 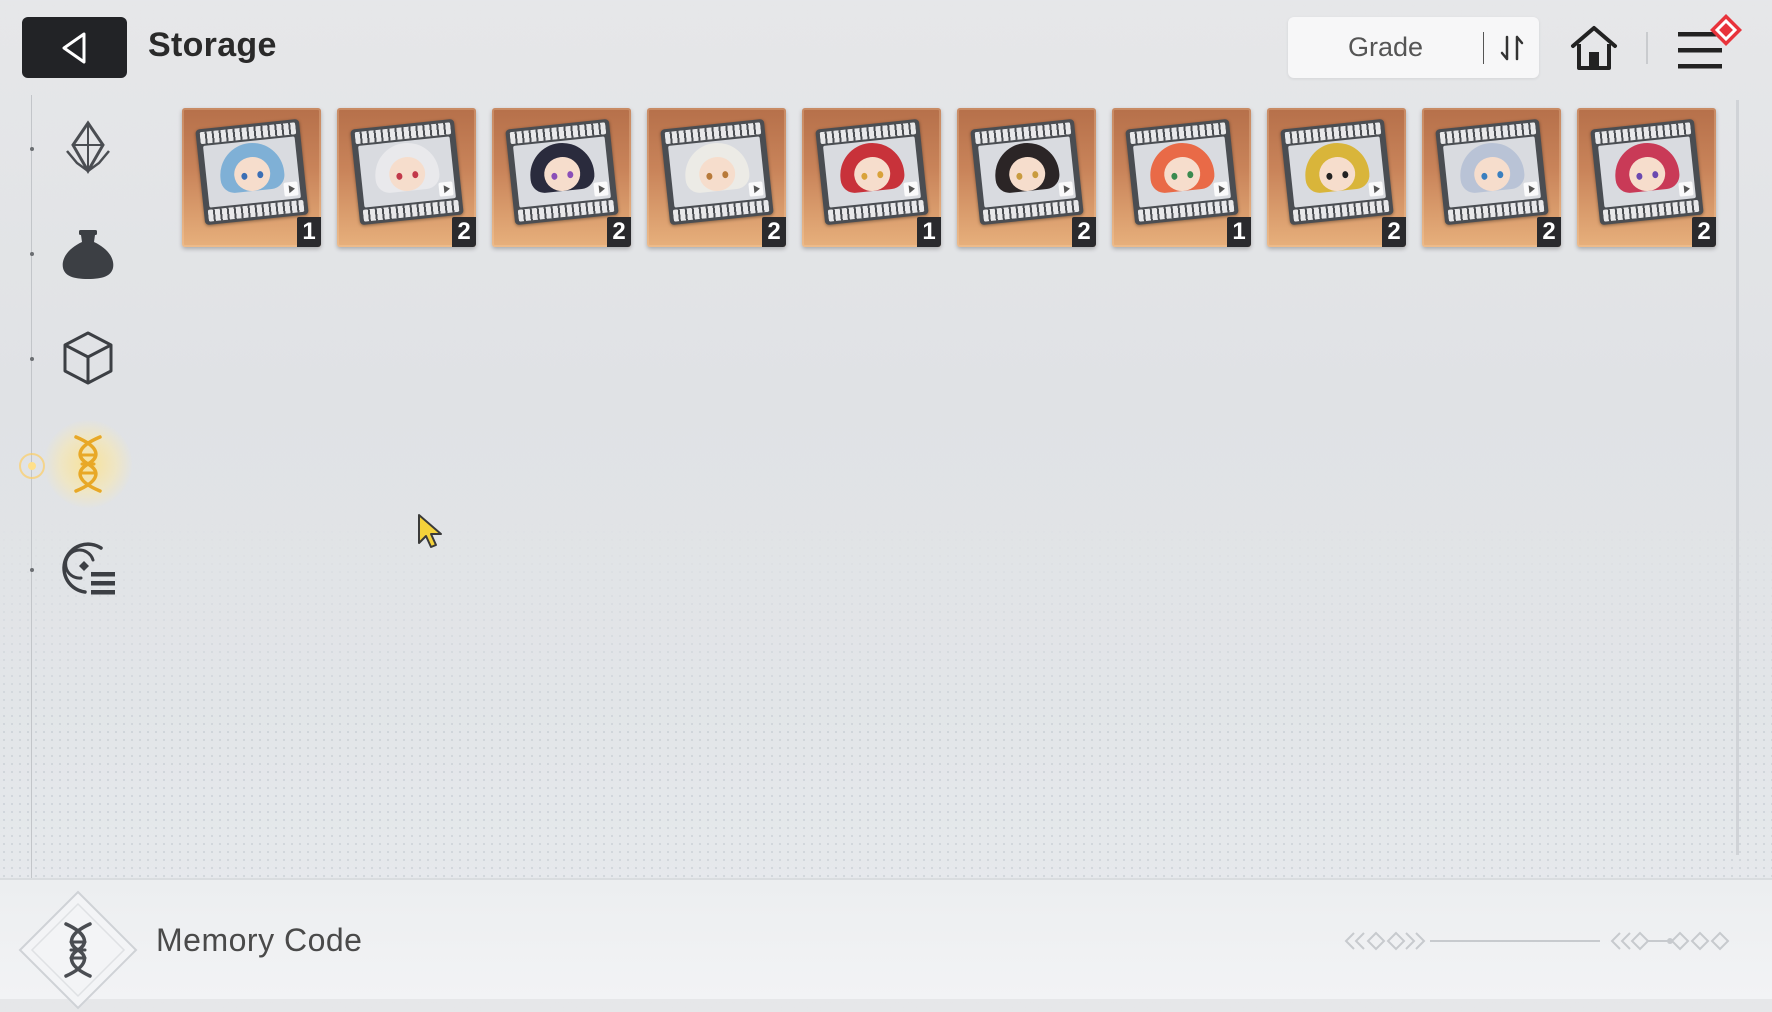 I want to click on footer-bar: Memory Code, so click(x=886, y=944).